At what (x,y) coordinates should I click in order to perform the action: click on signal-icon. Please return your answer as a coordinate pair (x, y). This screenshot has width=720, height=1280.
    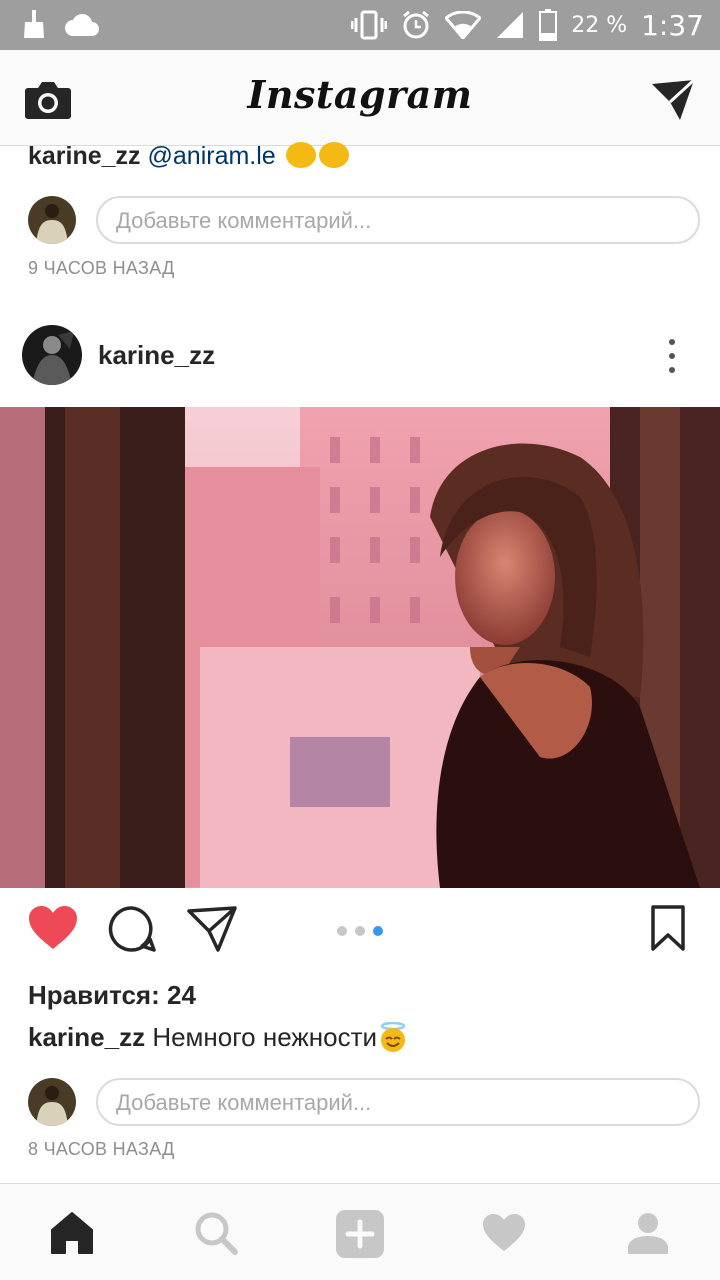
    Looking at the image, I should click on (510, 25).